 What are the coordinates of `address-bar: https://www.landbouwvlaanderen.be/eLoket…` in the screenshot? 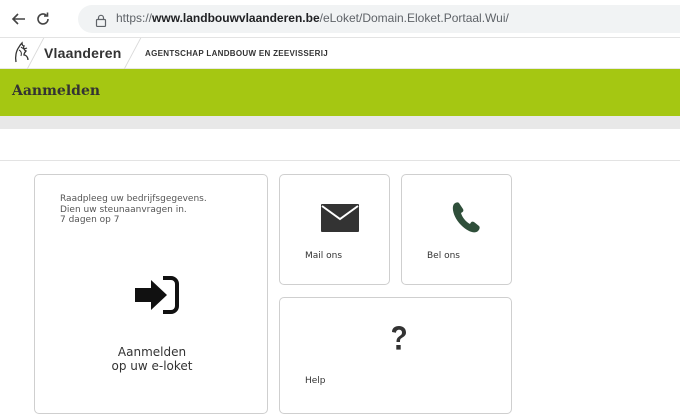 It's located at (379, 19).